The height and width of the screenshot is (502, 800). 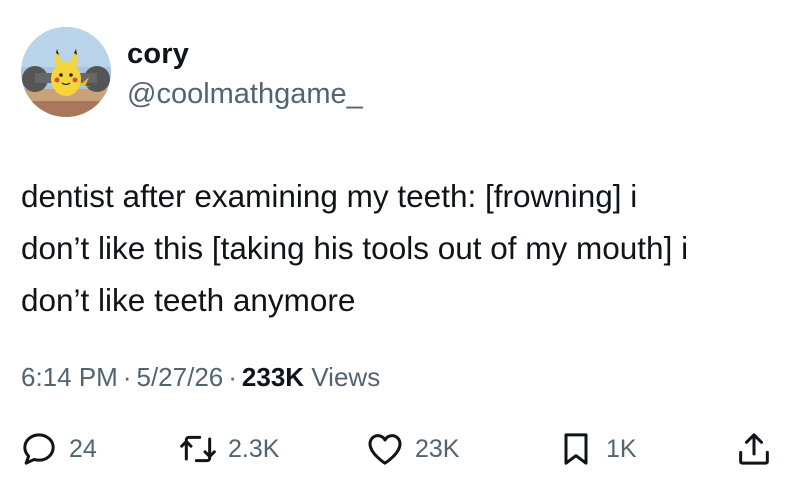 I want to click on tweet-time: 6:14 PM, so click(x=69, y=377).